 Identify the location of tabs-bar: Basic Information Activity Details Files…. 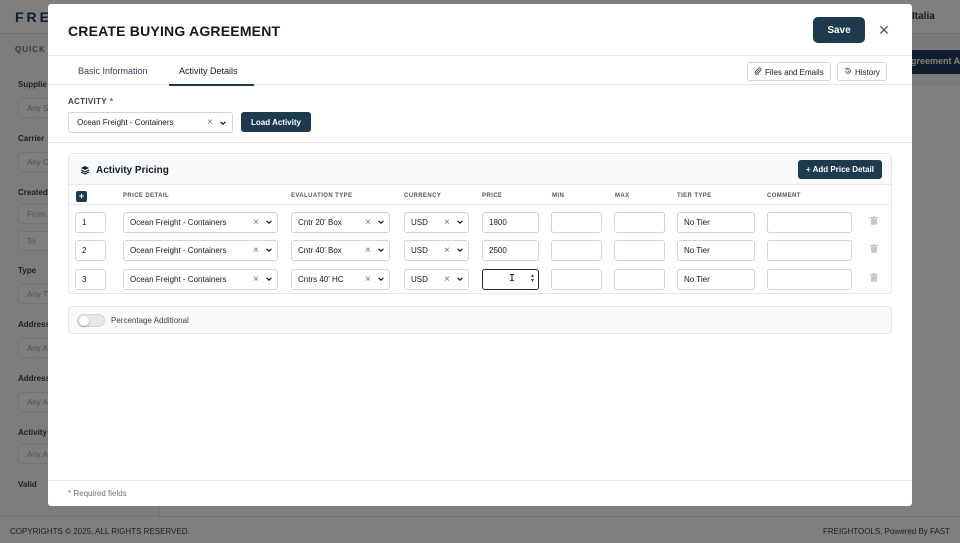
(480, 70).